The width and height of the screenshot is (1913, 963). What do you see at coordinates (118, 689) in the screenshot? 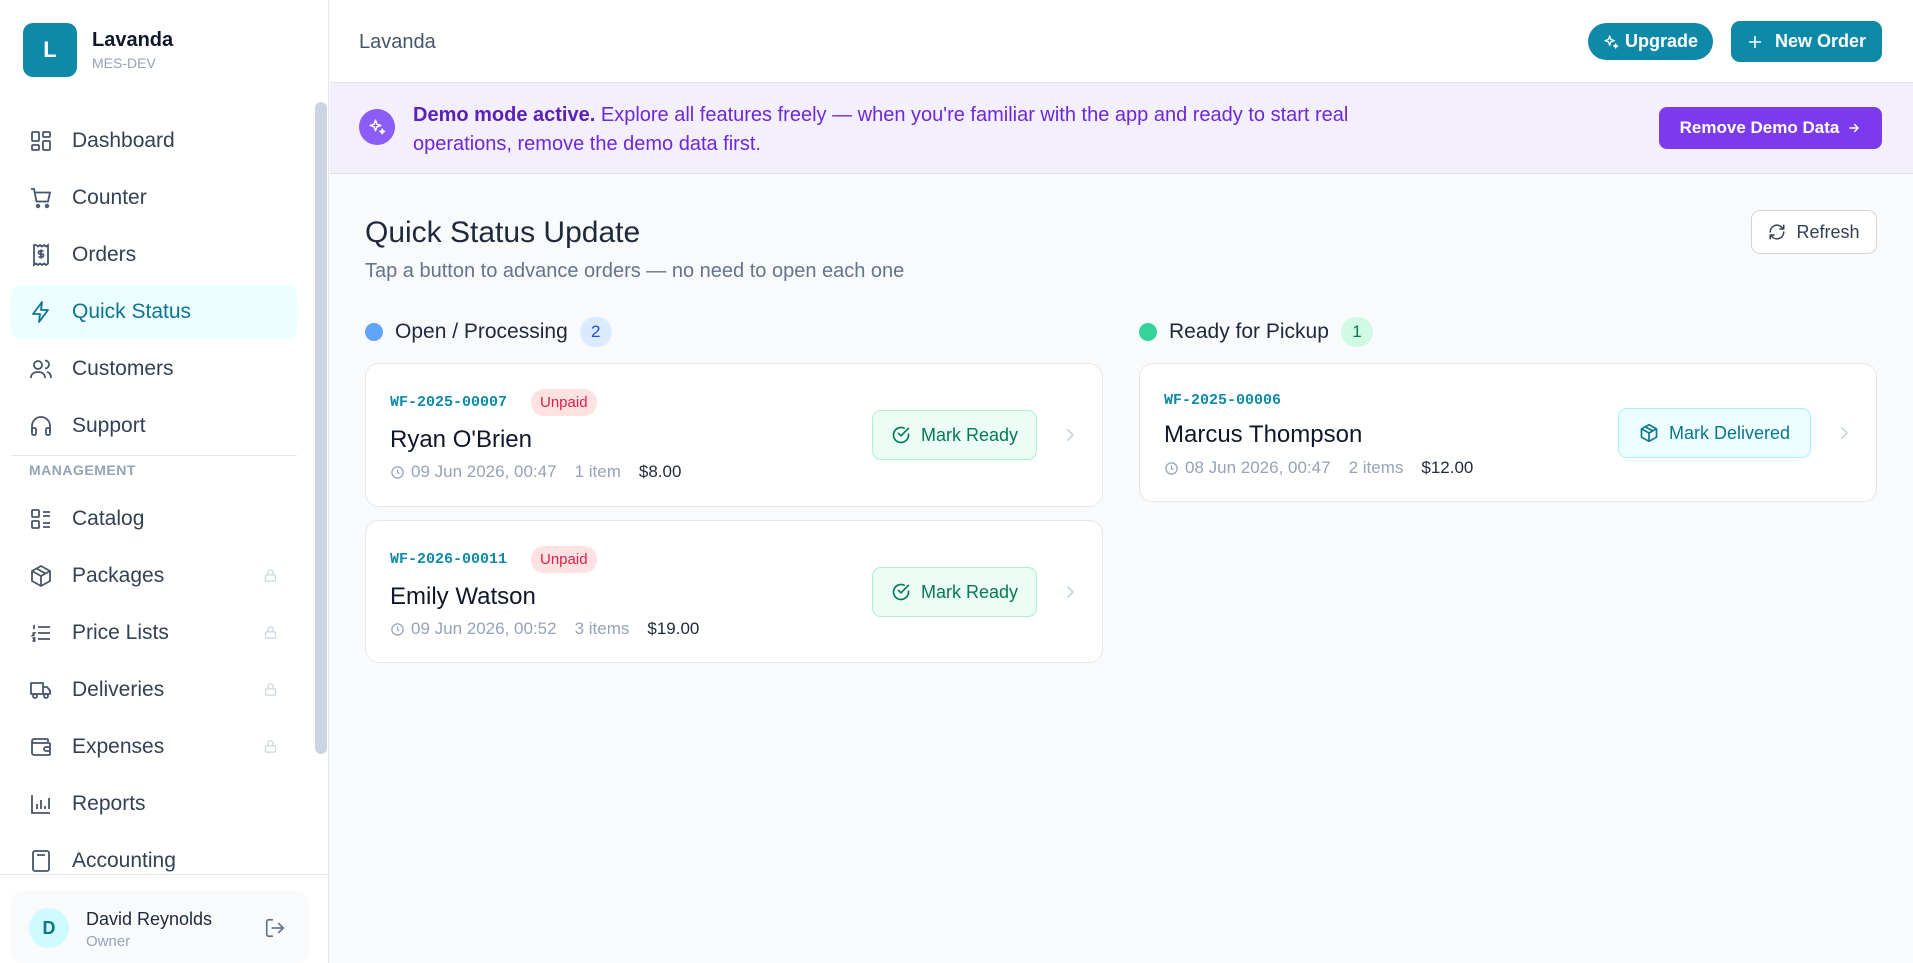
I see `sidebar-item-label: Deliveries` at bounding box center [118, 689].